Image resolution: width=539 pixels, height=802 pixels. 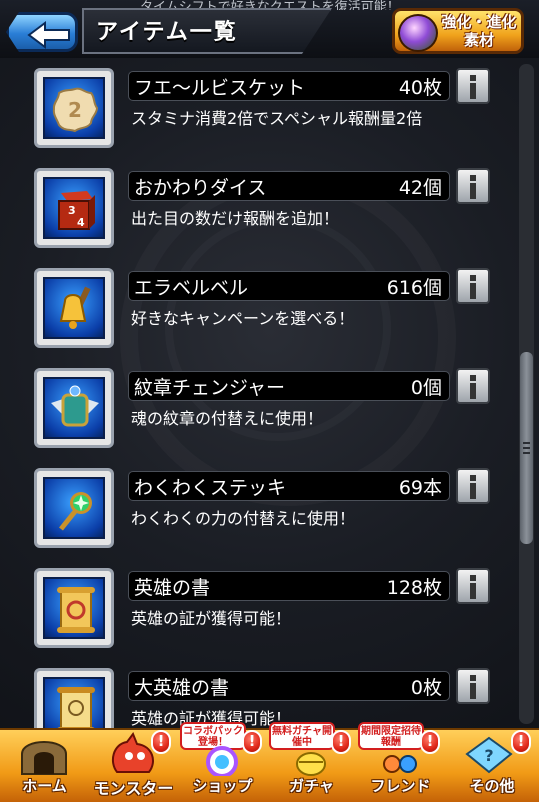 I want to click on home-icon, so click(x=44, y=758).